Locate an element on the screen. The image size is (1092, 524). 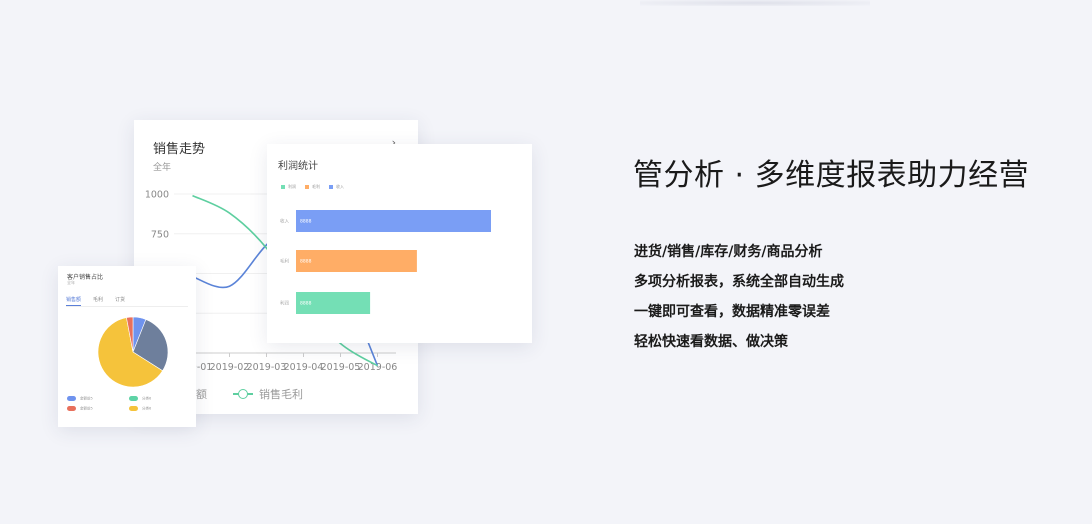
feature-item: 进货/销售/库存/财务/商品分析 is located at coordinates (728, 252).